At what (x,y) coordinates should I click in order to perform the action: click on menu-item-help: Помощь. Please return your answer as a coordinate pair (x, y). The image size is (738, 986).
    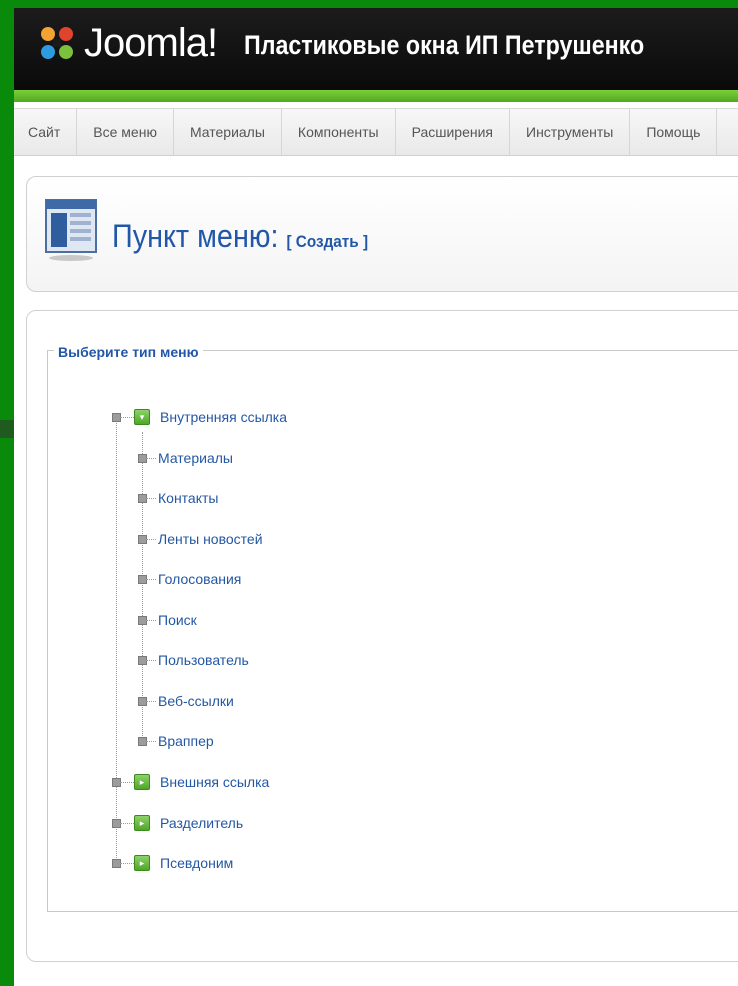
    Looking at the image, I should click on (674, 132).